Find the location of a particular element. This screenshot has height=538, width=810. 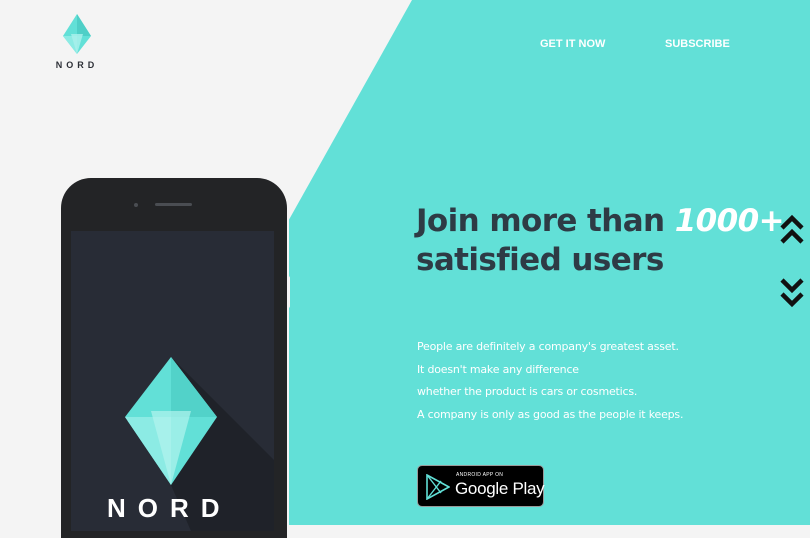

nav-subscribe: SUBSCRIBE is located at coordinates (697, 44).